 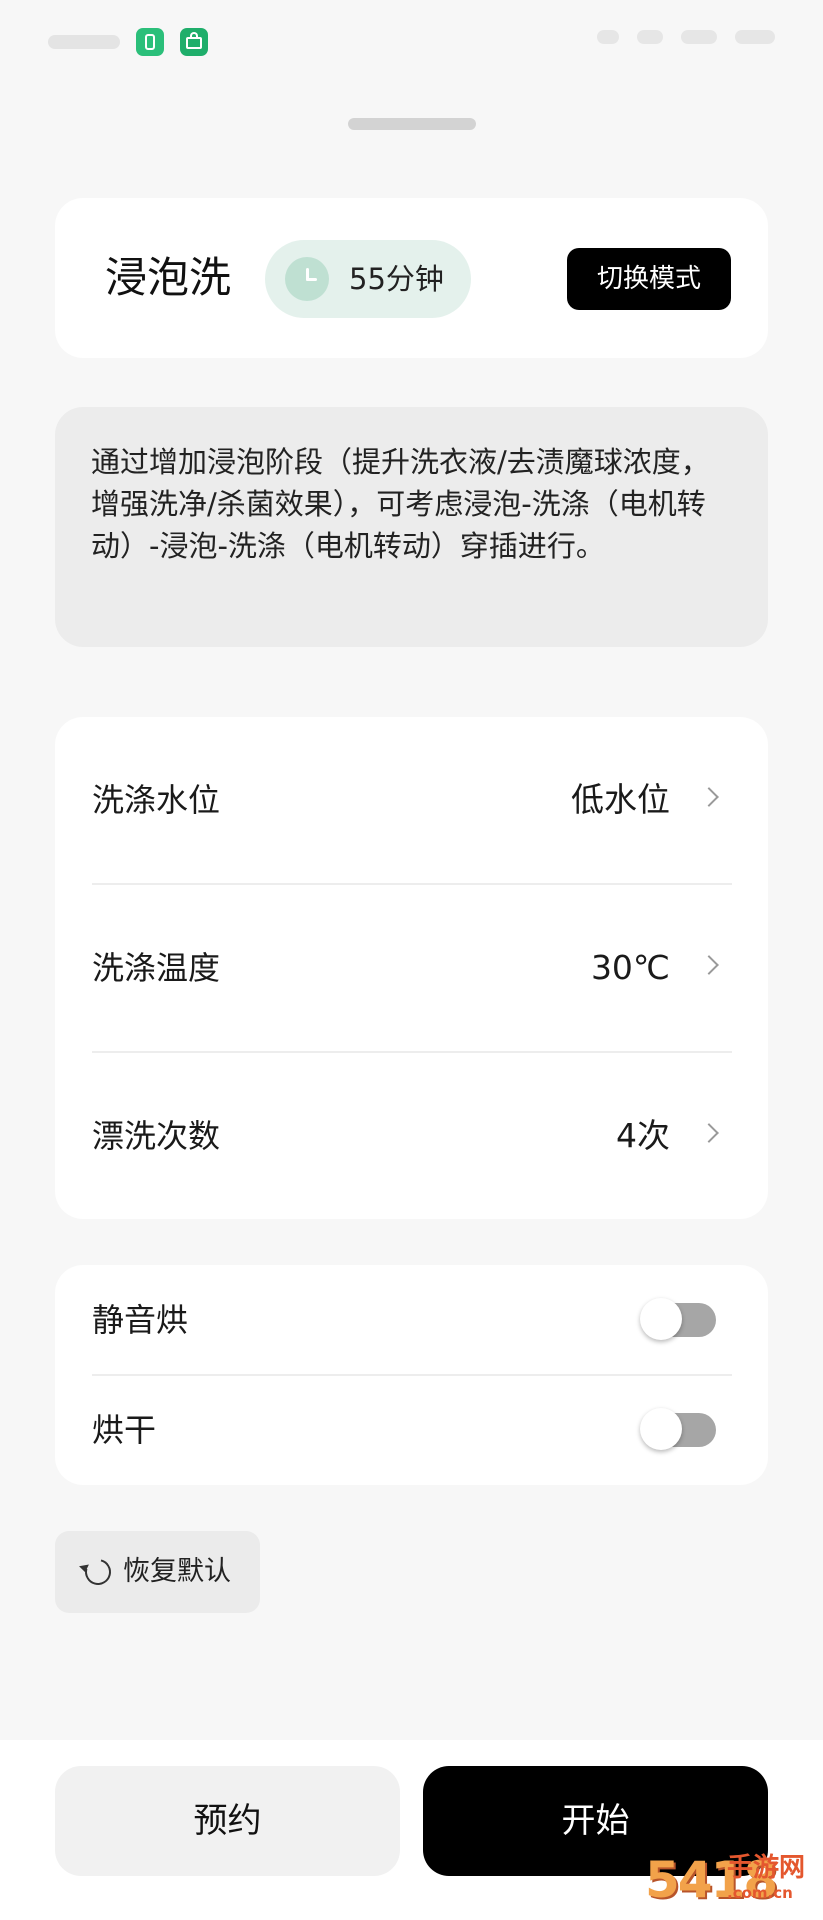 What do you see at coordinates (98, 1572) in the screenshot?
I see `reset-icon` at bounding box center [98, 1572].